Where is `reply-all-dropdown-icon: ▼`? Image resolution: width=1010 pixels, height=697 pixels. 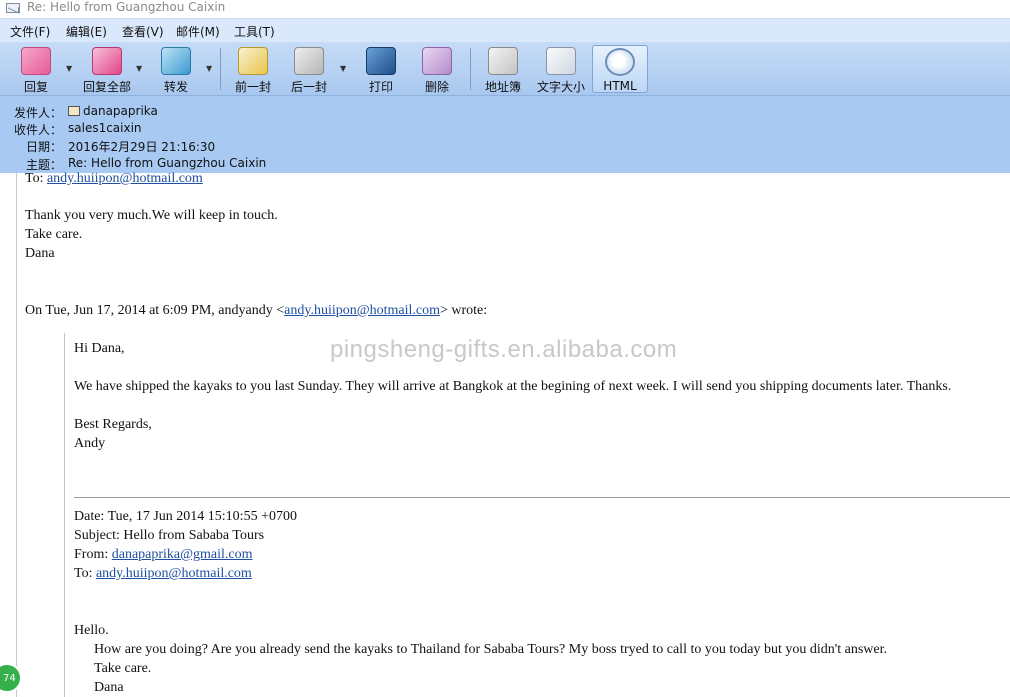
reply-all-dropdown-icon: ▼ is located at coordinates (140, 68).